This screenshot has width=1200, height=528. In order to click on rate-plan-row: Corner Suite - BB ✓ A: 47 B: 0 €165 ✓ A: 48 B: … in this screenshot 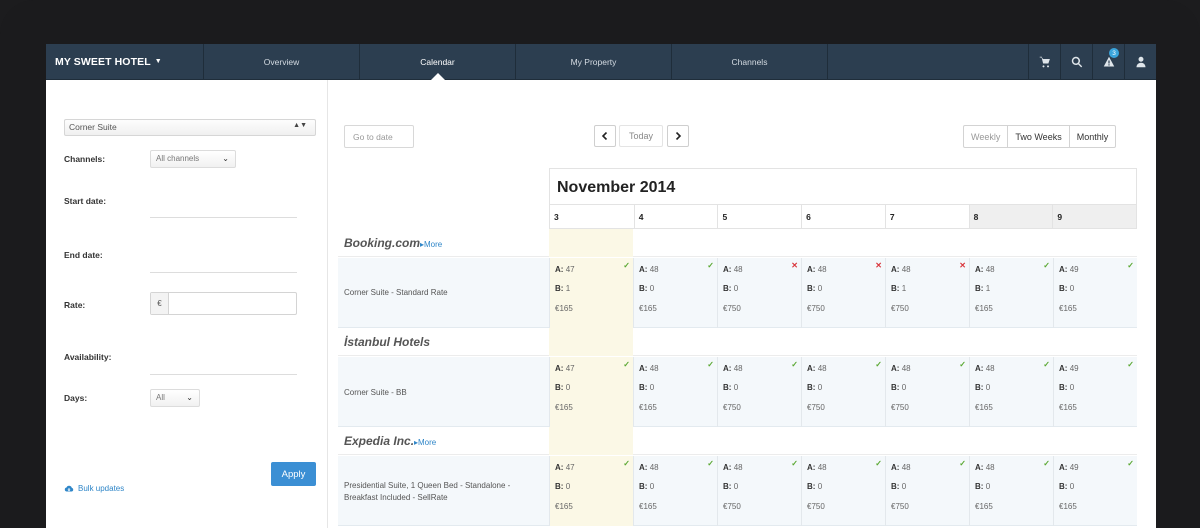, I will do `click(737, 392)`.